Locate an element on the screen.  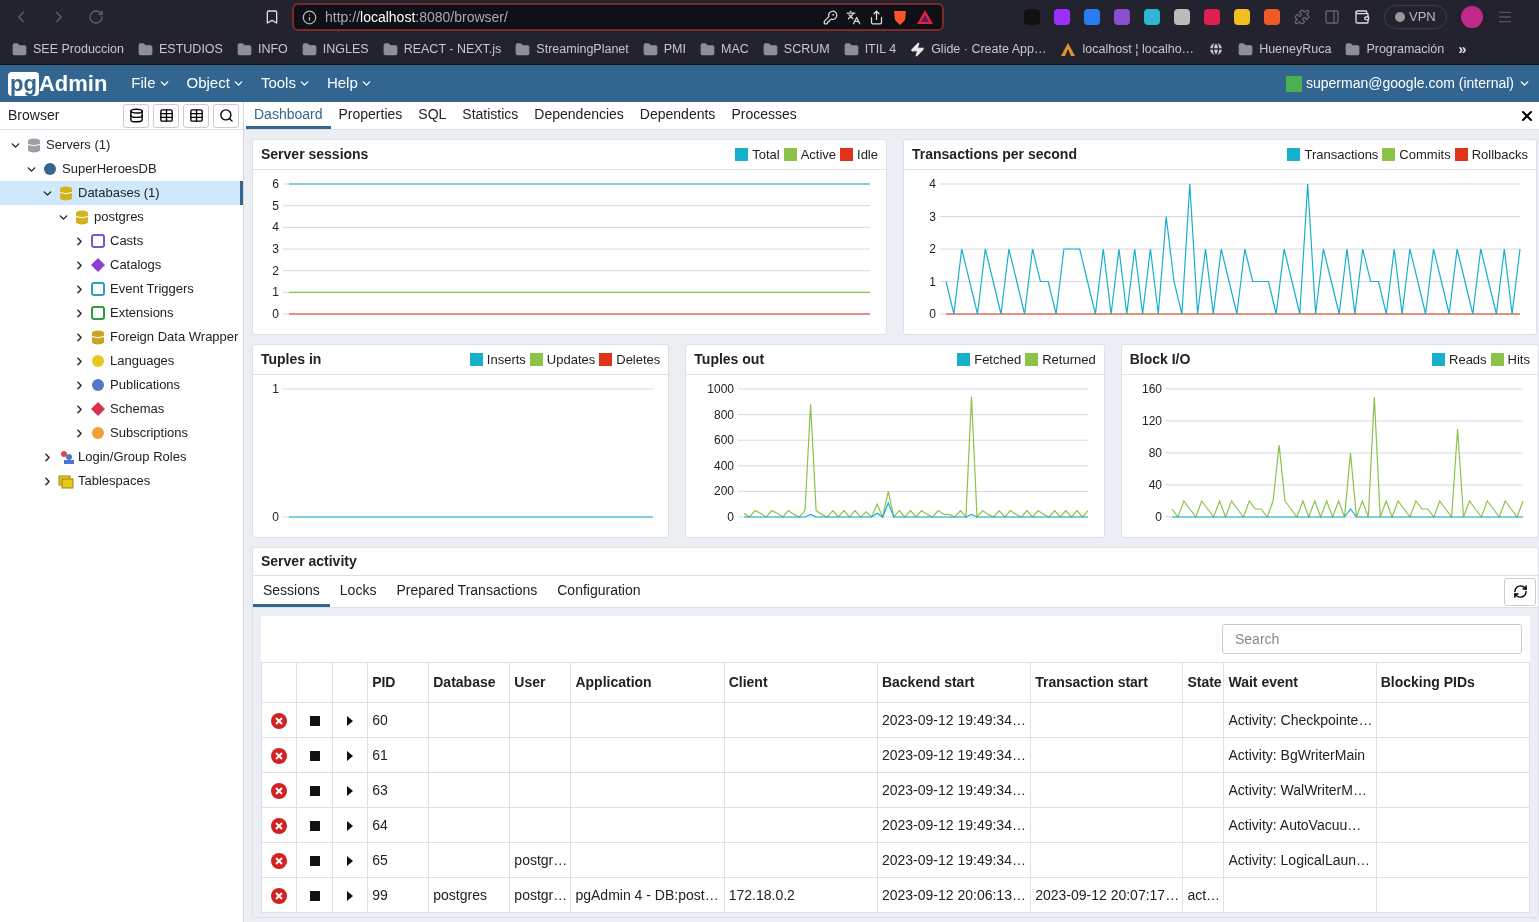
legend-label: Deletes is located at coordinates (638, 359).